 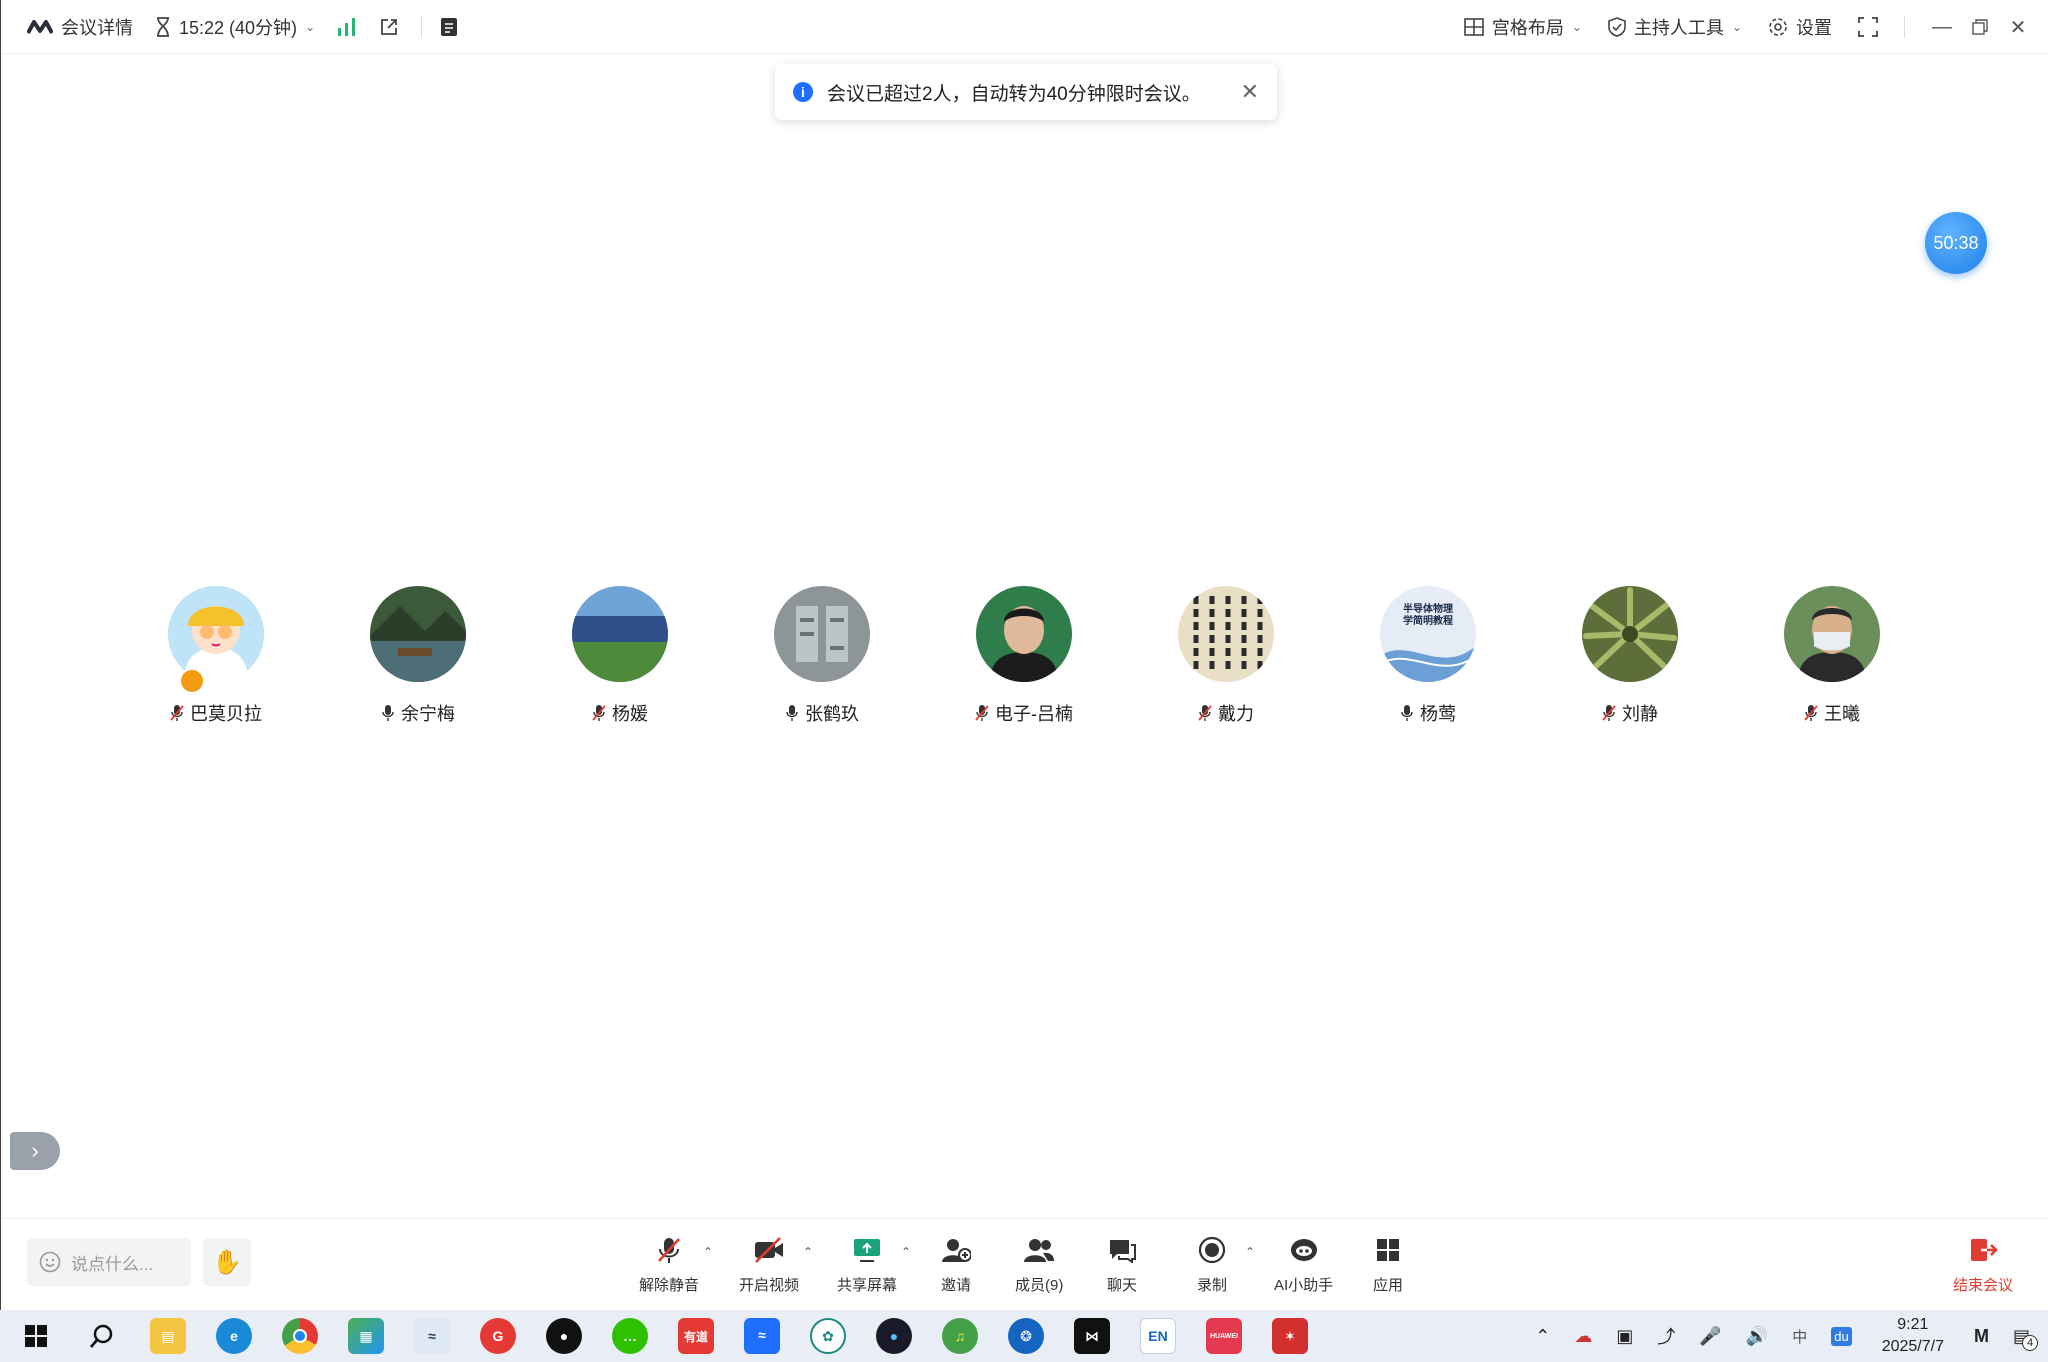 I want to click on fullscreen-icon, so click(x=1868, y=27).